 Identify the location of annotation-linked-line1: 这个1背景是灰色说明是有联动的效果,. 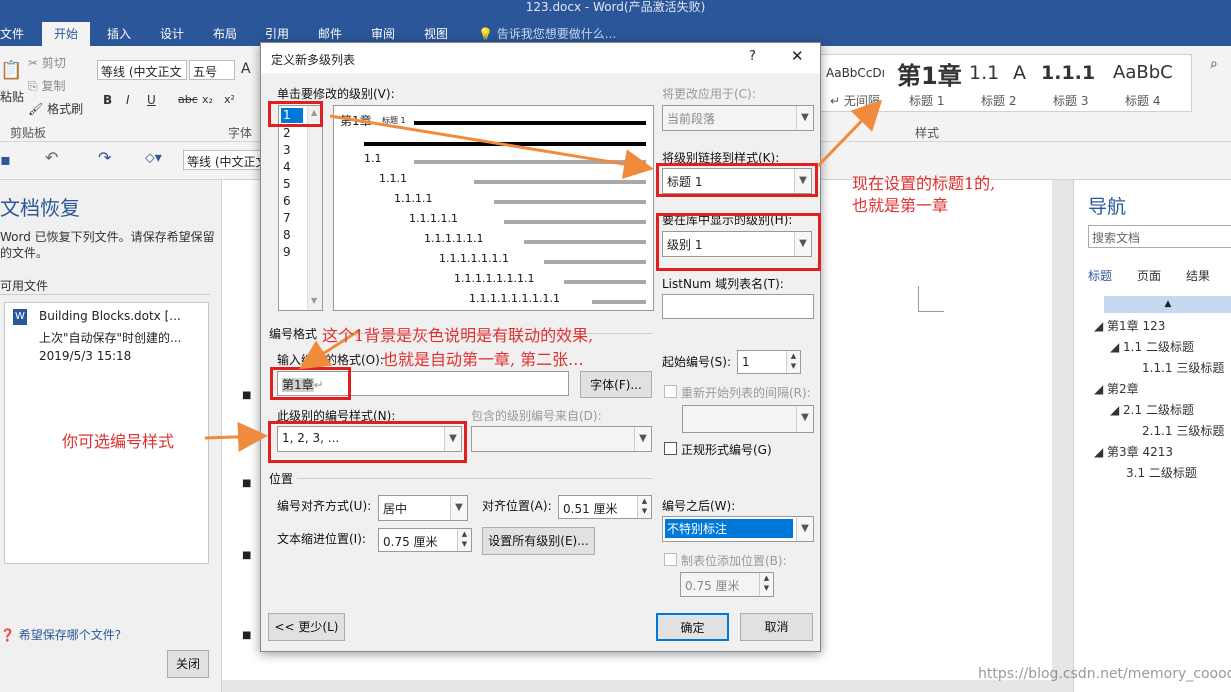
(458, 335).